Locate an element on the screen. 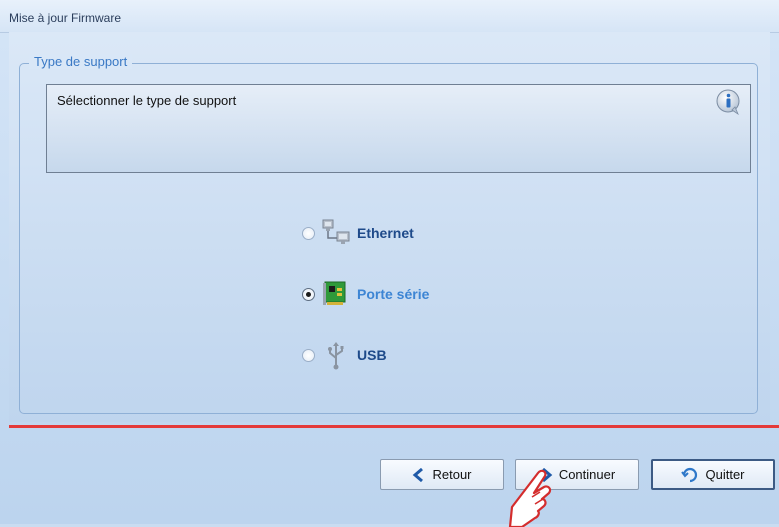 The image size is (779, 527). ethernet-label: Ethernet is located at coordinates (385, 233).